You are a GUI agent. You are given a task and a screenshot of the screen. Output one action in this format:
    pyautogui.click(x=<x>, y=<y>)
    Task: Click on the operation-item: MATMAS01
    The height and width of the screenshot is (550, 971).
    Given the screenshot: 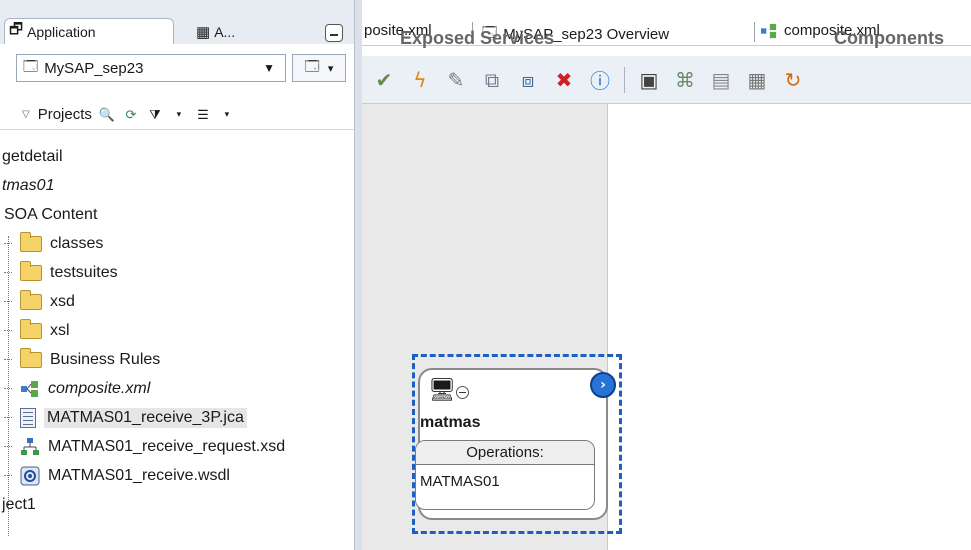 What is the action you would take?
    pyautogui.click(x=505, y=477)
    